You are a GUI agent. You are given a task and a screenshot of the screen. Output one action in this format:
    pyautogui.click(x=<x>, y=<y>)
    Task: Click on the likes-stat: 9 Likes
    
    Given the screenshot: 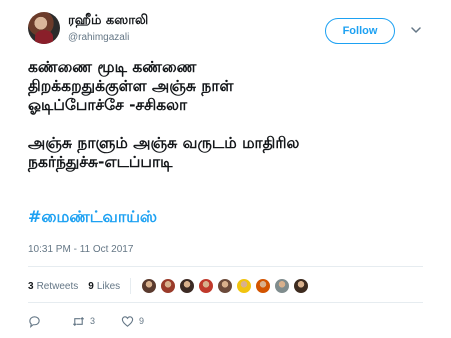 What is the action you would take?
    pyautogui.click(x=104, y=286)
    